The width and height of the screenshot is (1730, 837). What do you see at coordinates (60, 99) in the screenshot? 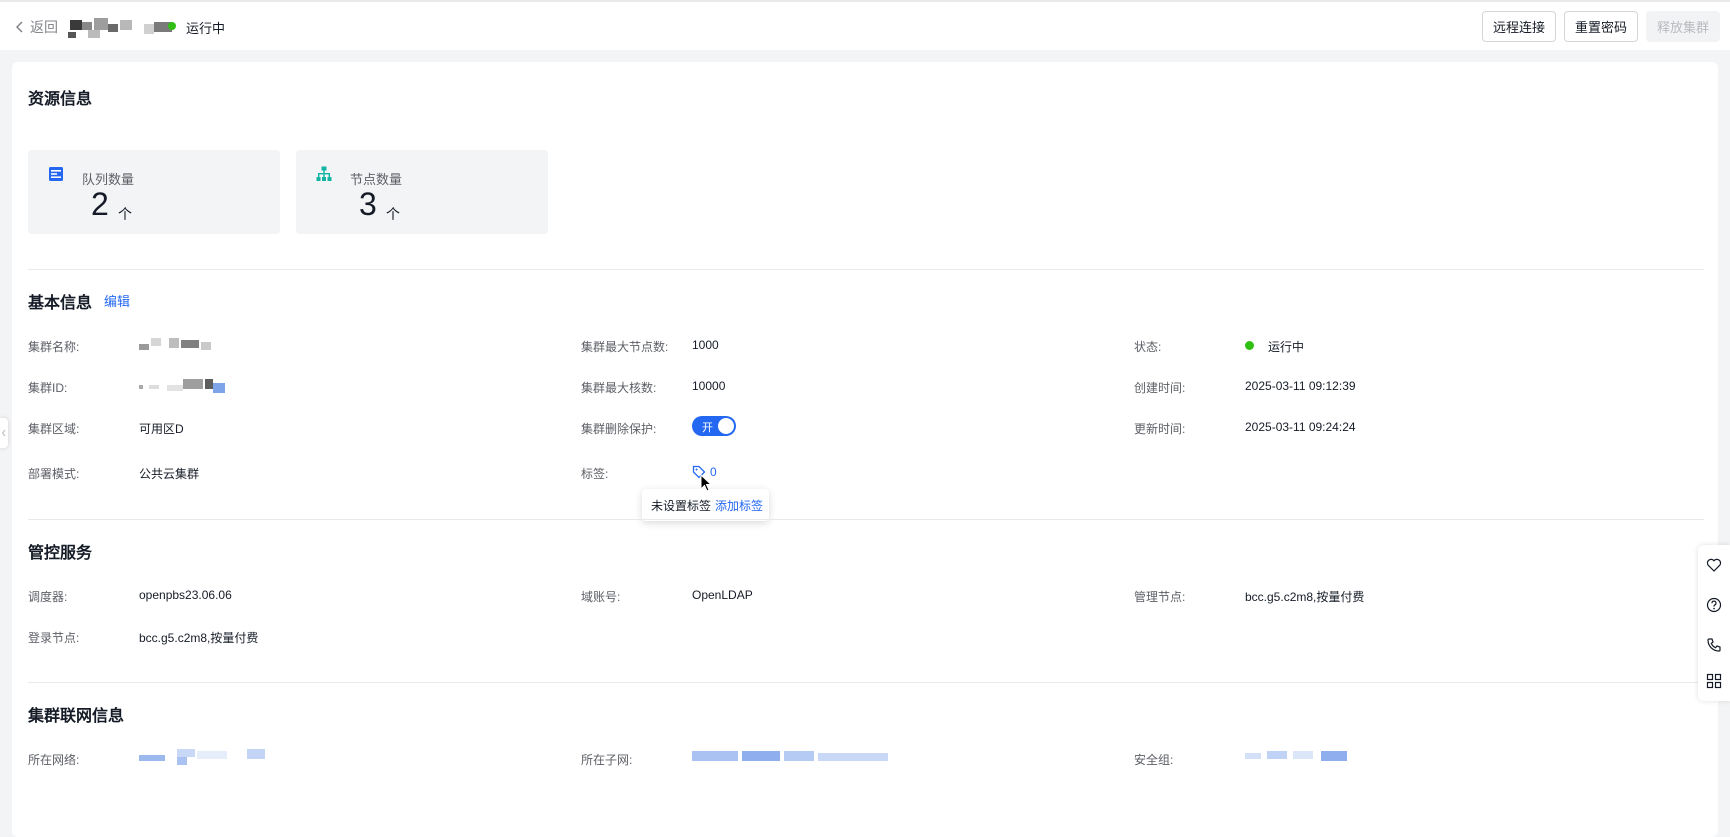
I see `resource-section-title: 资源信息` at bounding box center [60, 99].